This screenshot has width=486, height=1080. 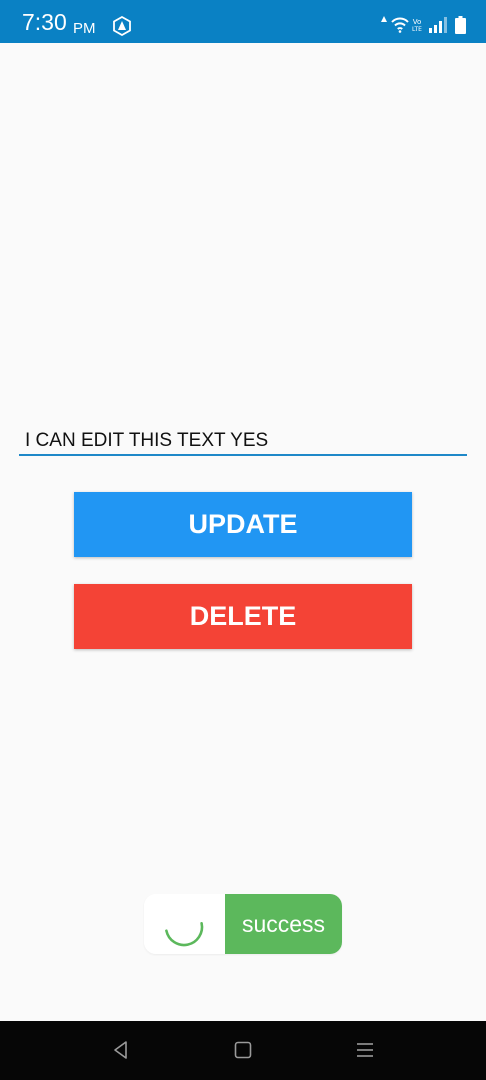 I want to click on delete-button: DELETE, so click(x=243, y=616).